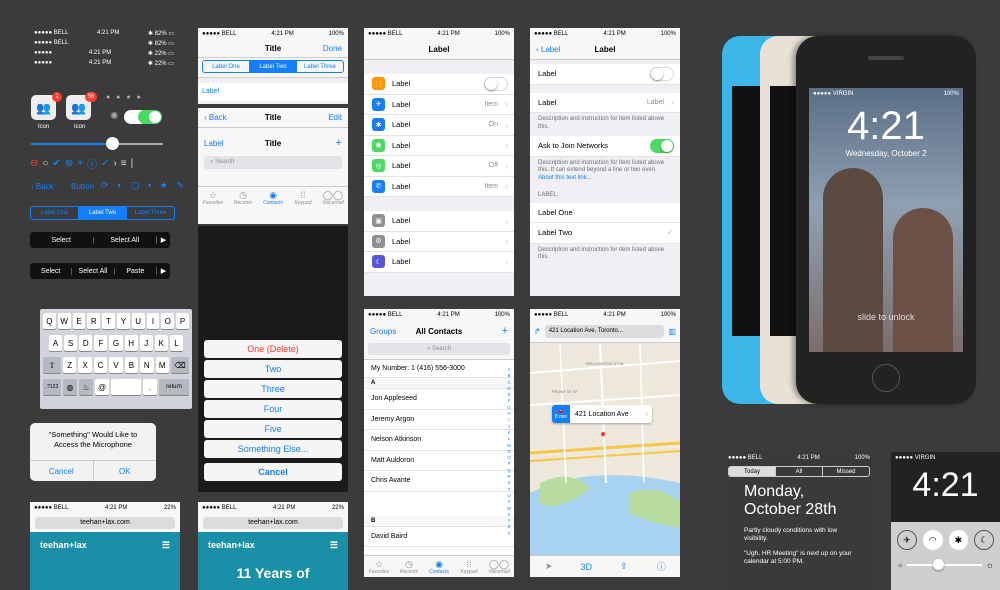 The image size is (1000, 590). What do you see at coordinates (62, 471) in the screenshot?
I see `alert-cancel-button: Cancel` at bounding box center [62, 471].